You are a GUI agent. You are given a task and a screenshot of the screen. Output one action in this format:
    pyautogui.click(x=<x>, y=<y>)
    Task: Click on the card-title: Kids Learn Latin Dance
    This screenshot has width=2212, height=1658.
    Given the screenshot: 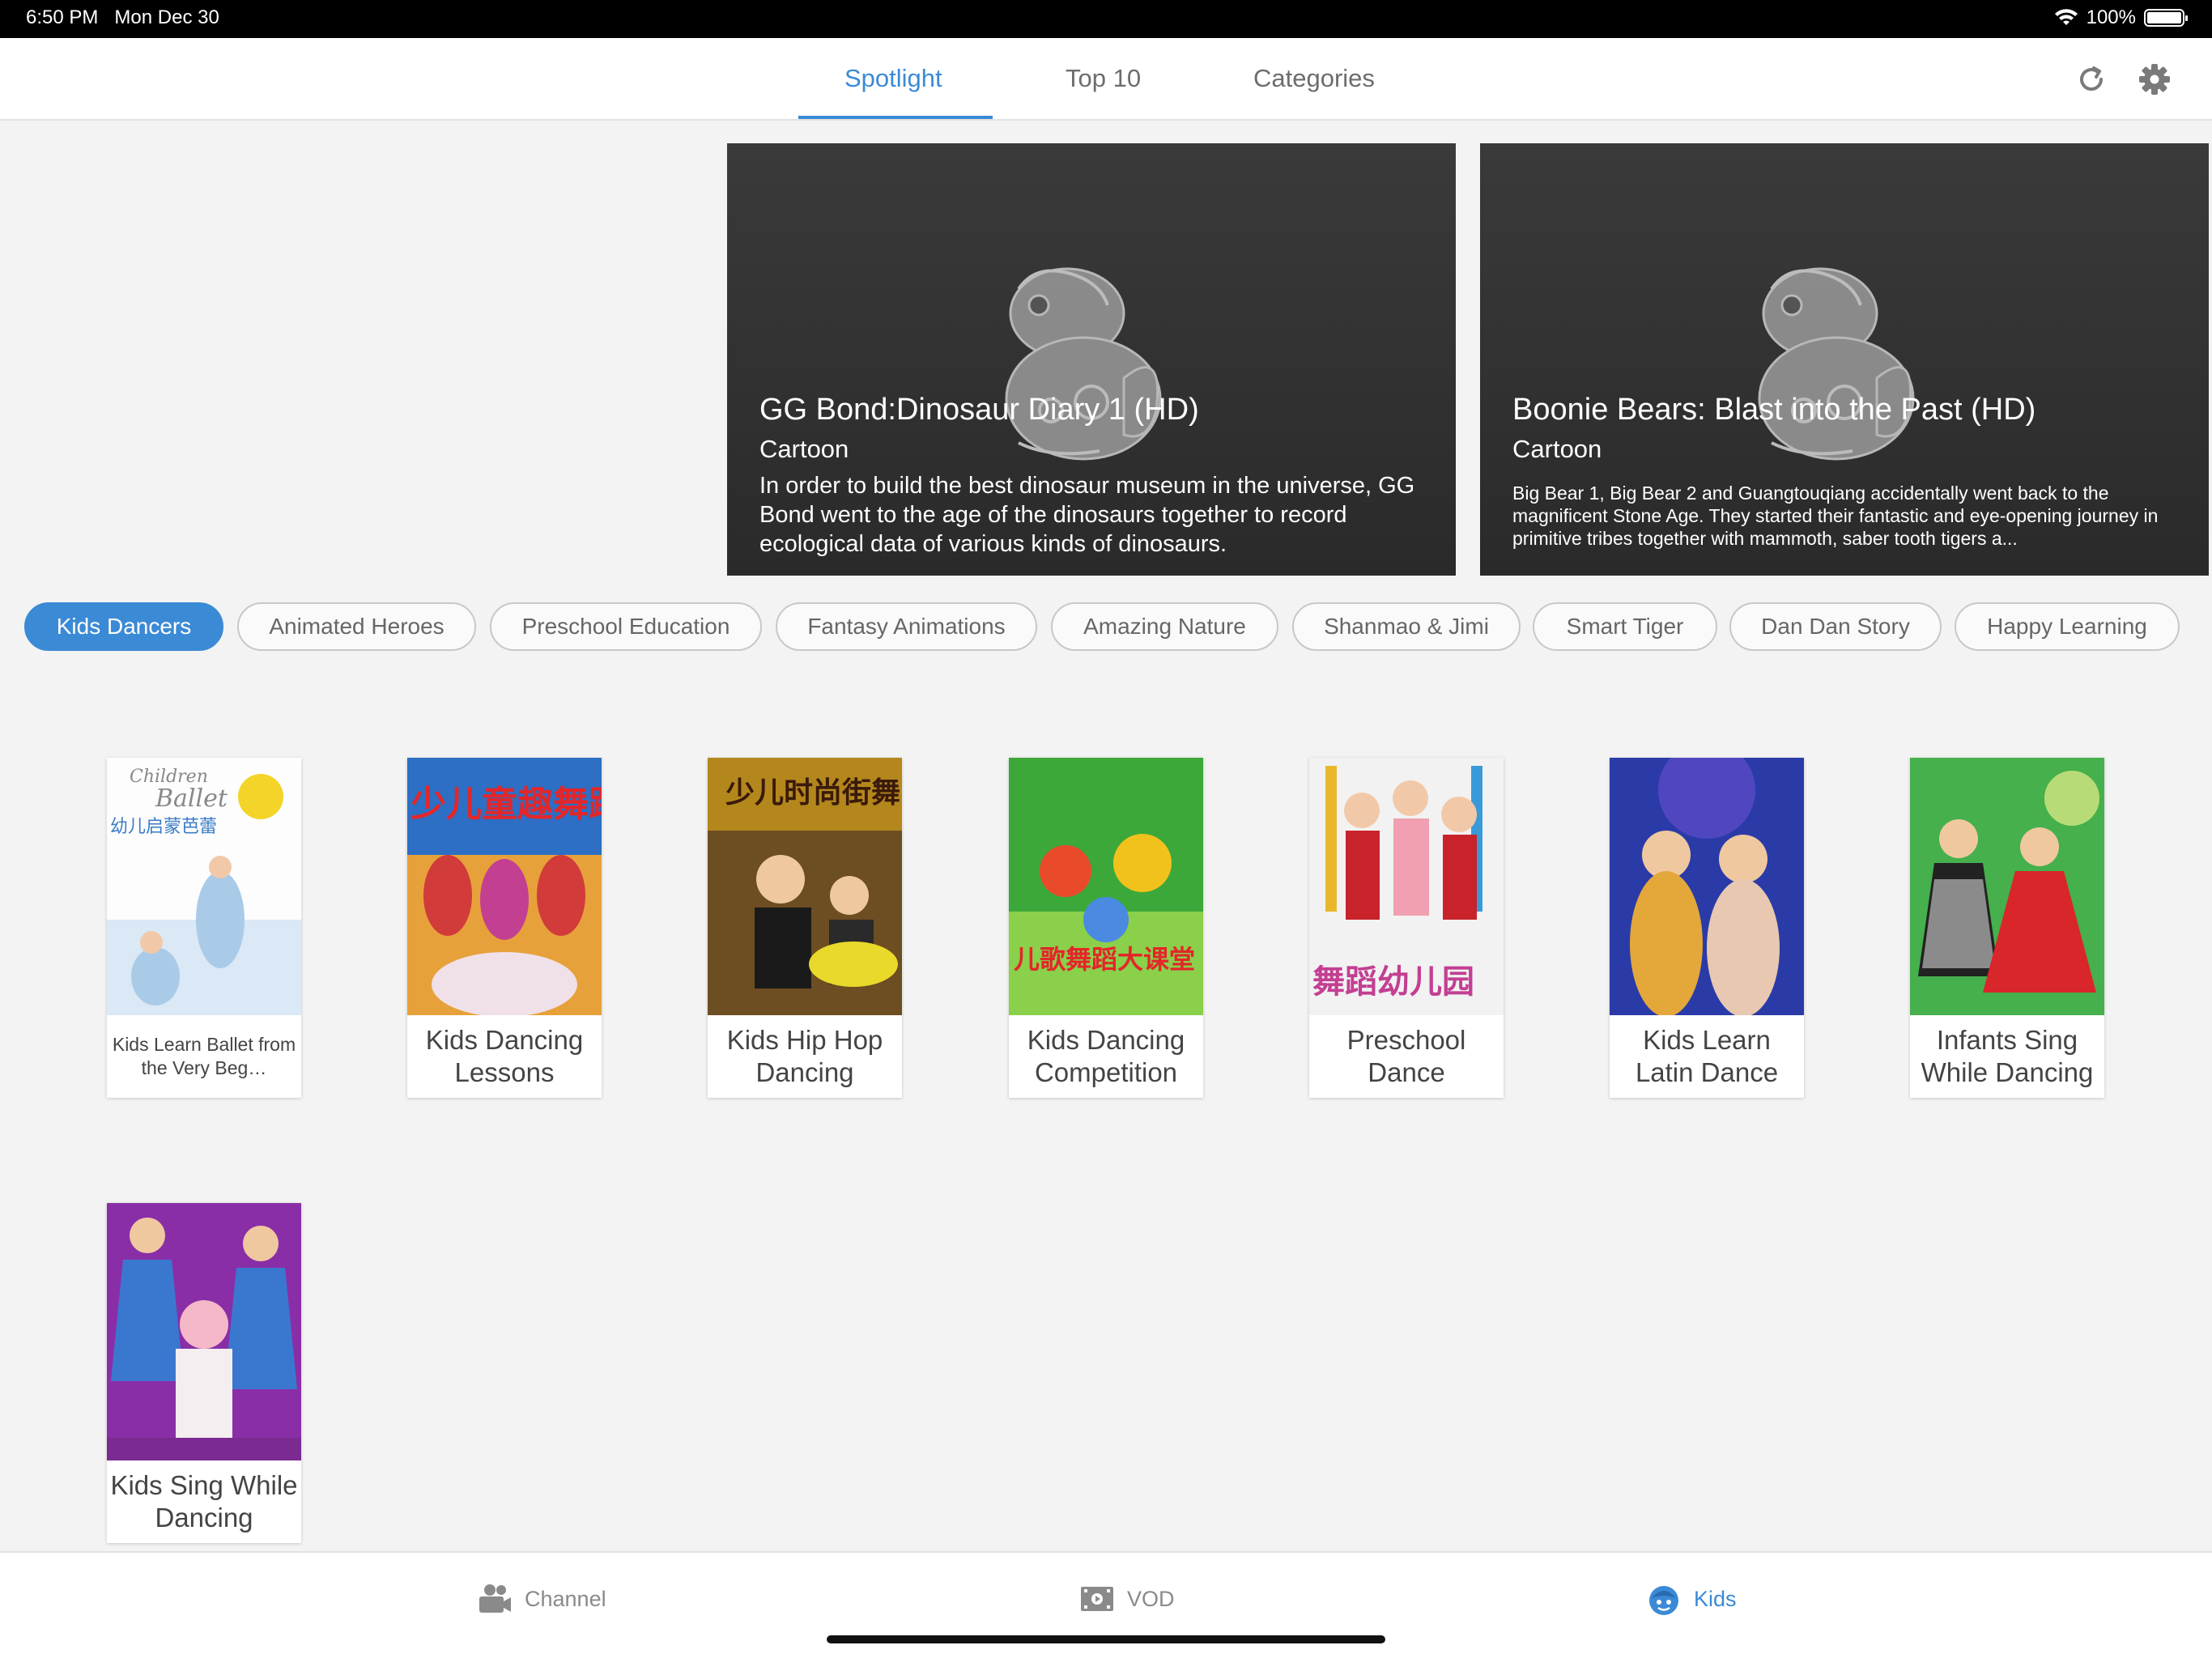 What is the action you would take?
    pyautogui.click(x=1707, y=1056)
    